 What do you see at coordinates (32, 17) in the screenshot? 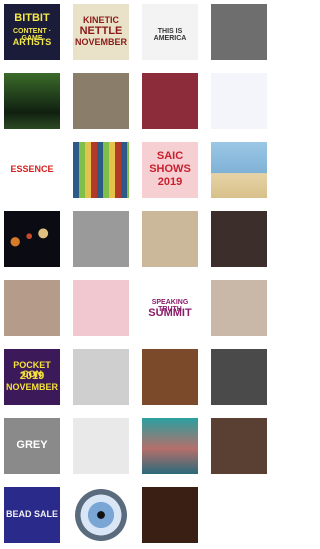
I see `tile-text: BITBIT` at bounding box center [32, 17].